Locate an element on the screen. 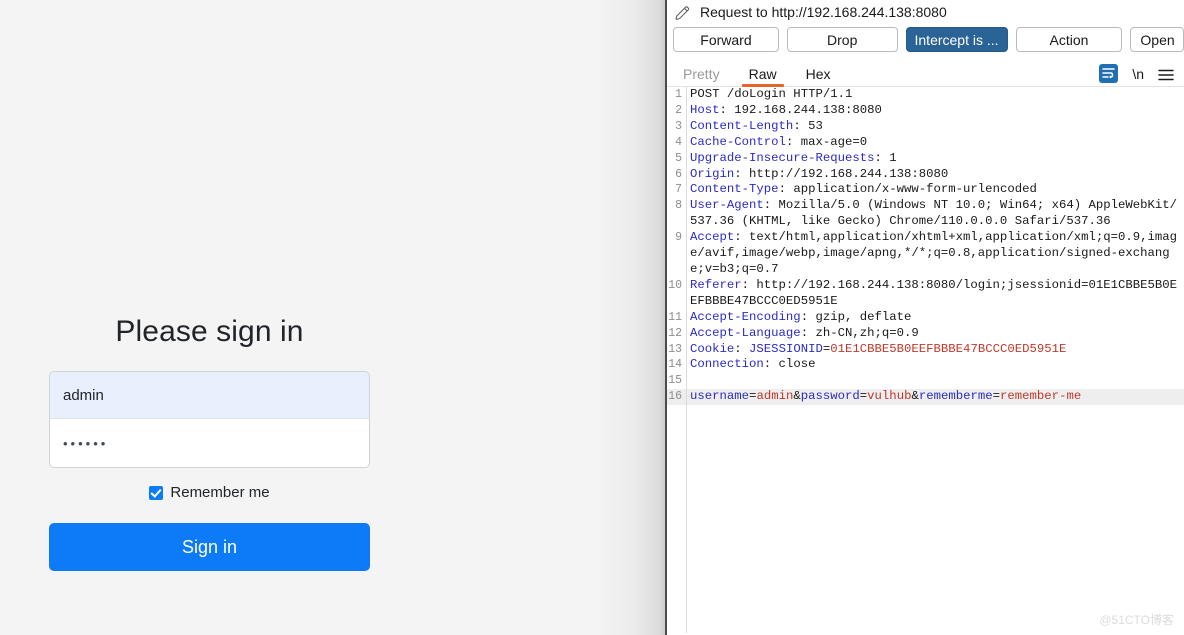  line-segment: Host is located at coordinates (705, 109).